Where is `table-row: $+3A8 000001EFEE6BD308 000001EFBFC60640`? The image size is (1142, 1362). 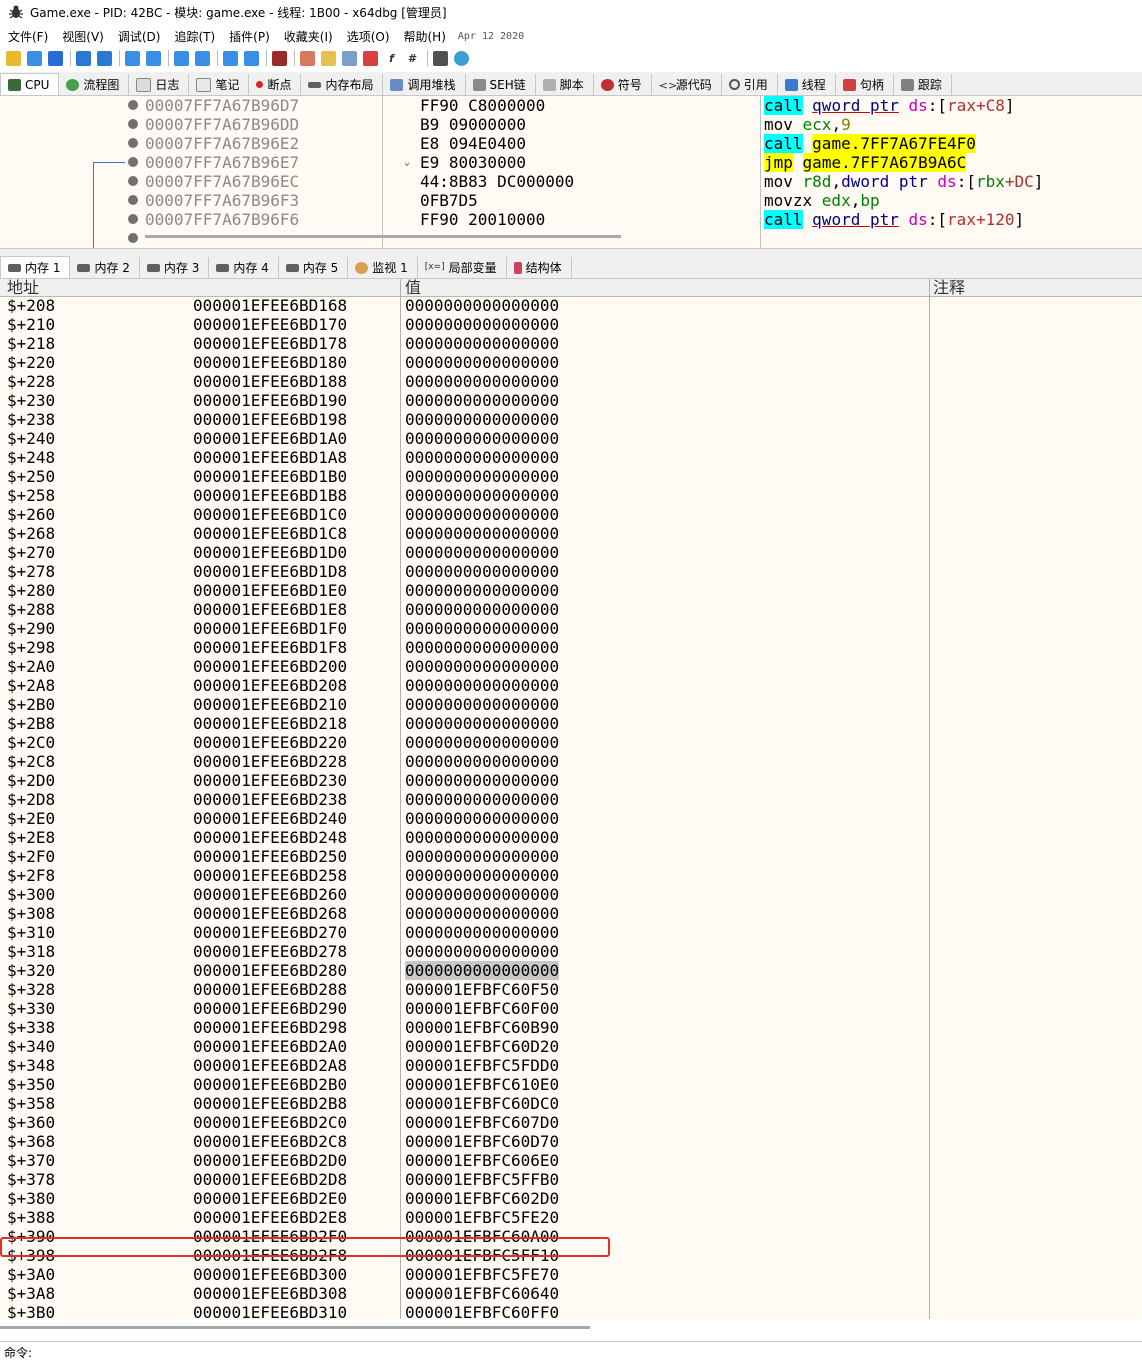
table-row: $+3A8 000001EFEE6BD308 000001EFBFC60640 is located at coordinates (571, 1293).